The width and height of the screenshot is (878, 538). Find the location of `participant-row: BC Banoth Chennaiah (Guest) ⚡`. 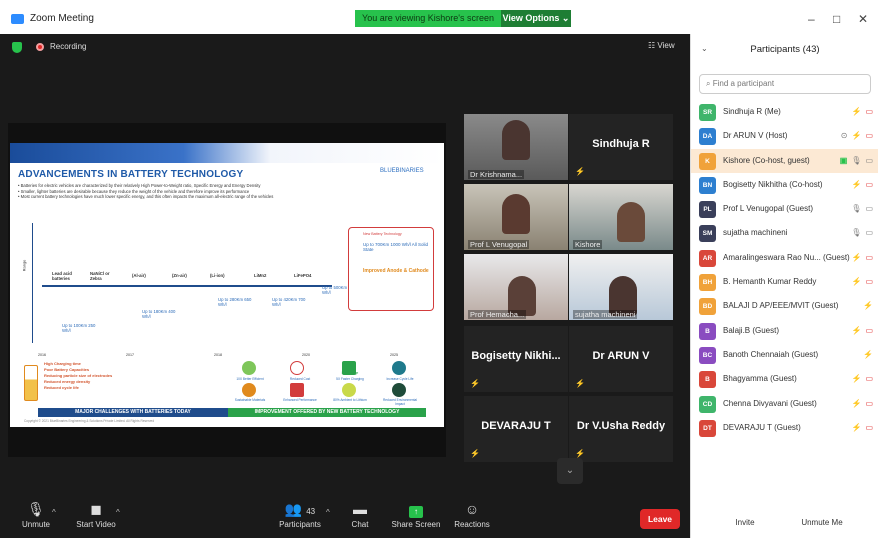

participant-row: BC Banoth Chennaiah (Guest) ⚡ is located at coordinates (784, 355).